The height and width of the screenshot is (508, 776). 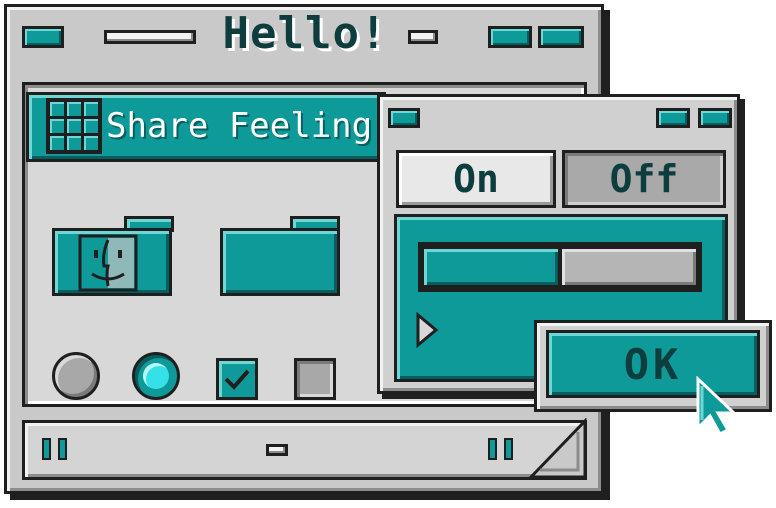 What do you see at coordinates (717, 406) in the screenshot?
I see `mouse-cursor-icon` at bounding box center [717, 406].